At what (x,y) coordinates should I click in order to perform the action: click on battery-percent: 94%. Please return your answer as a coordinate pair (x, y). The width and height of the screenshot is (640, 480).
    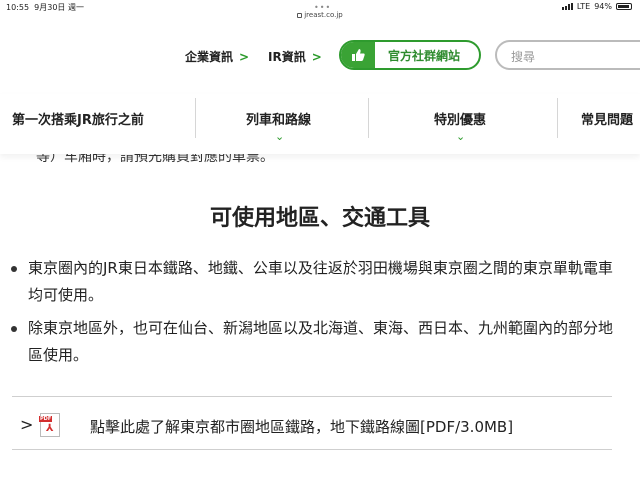
    Looking at the image, I should click on (603, 6).